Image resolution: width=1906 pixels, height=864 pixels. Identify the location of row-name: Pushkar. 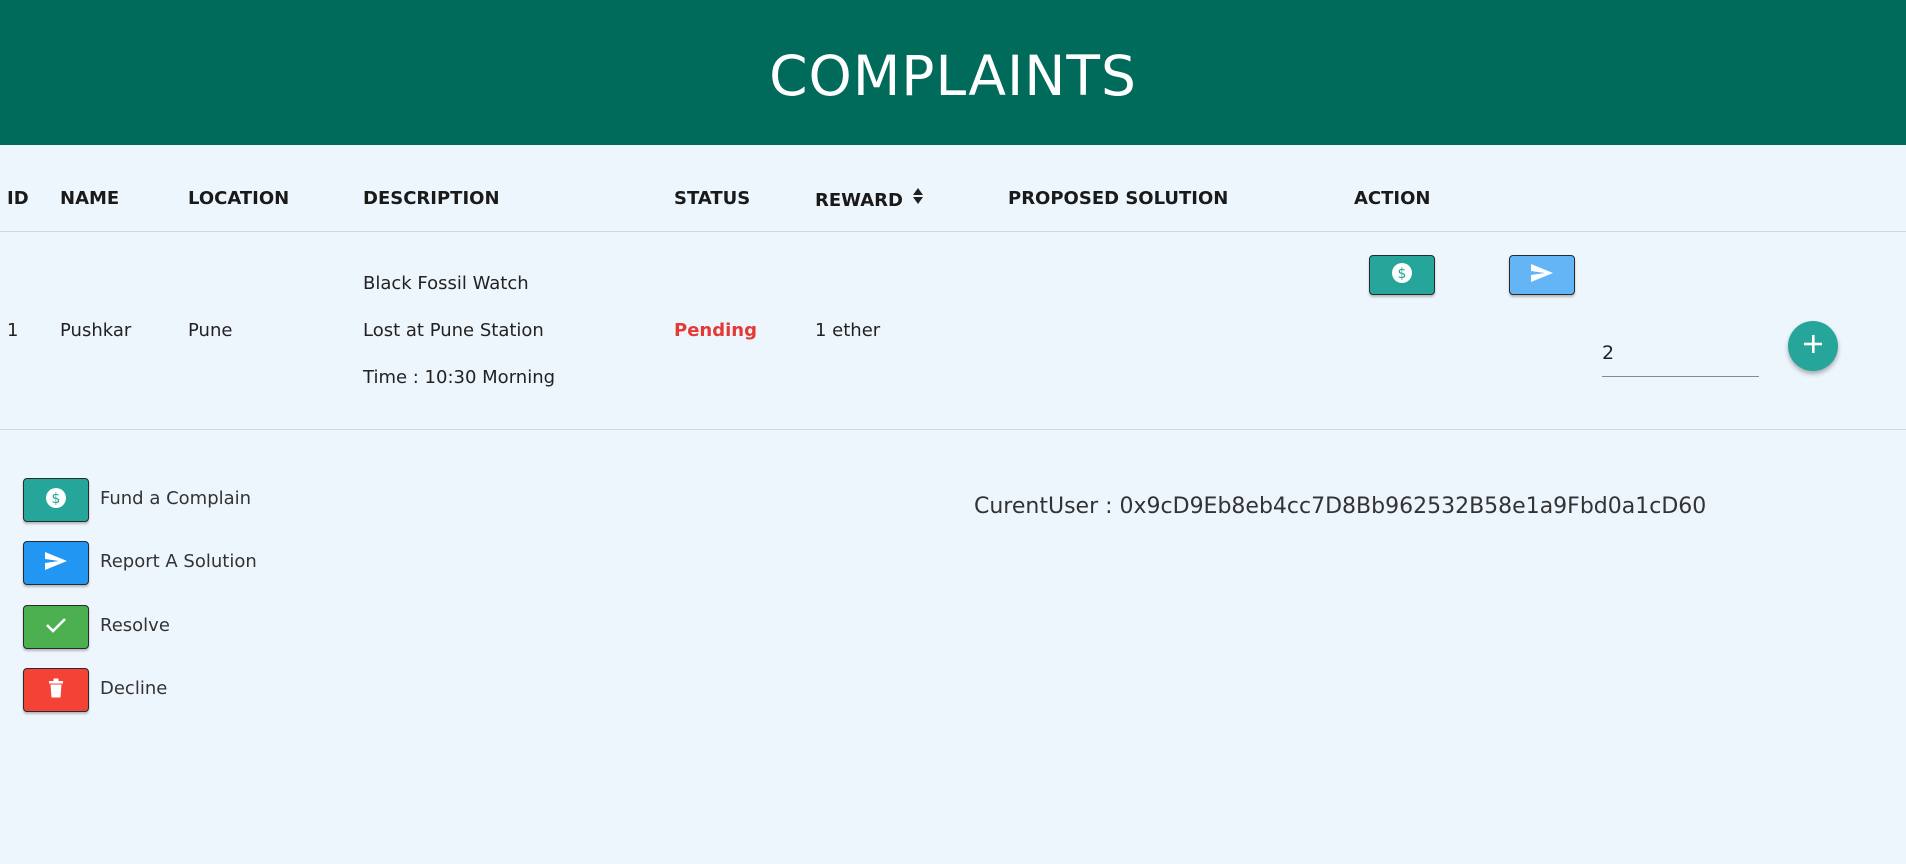
(96, 330).